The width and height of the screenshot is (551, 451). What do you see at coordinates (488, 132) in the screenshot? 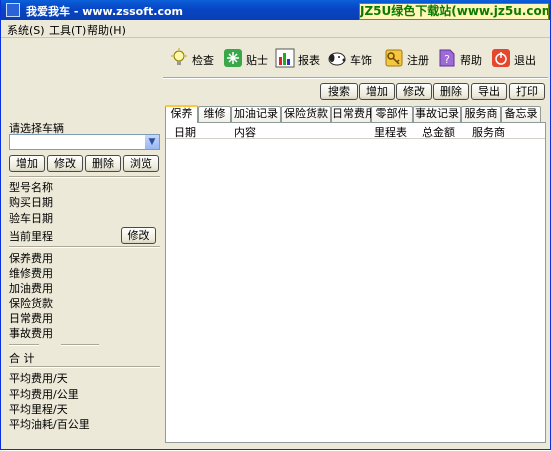
I see `column-provider: 服务商` at bounding box center [488, 132].